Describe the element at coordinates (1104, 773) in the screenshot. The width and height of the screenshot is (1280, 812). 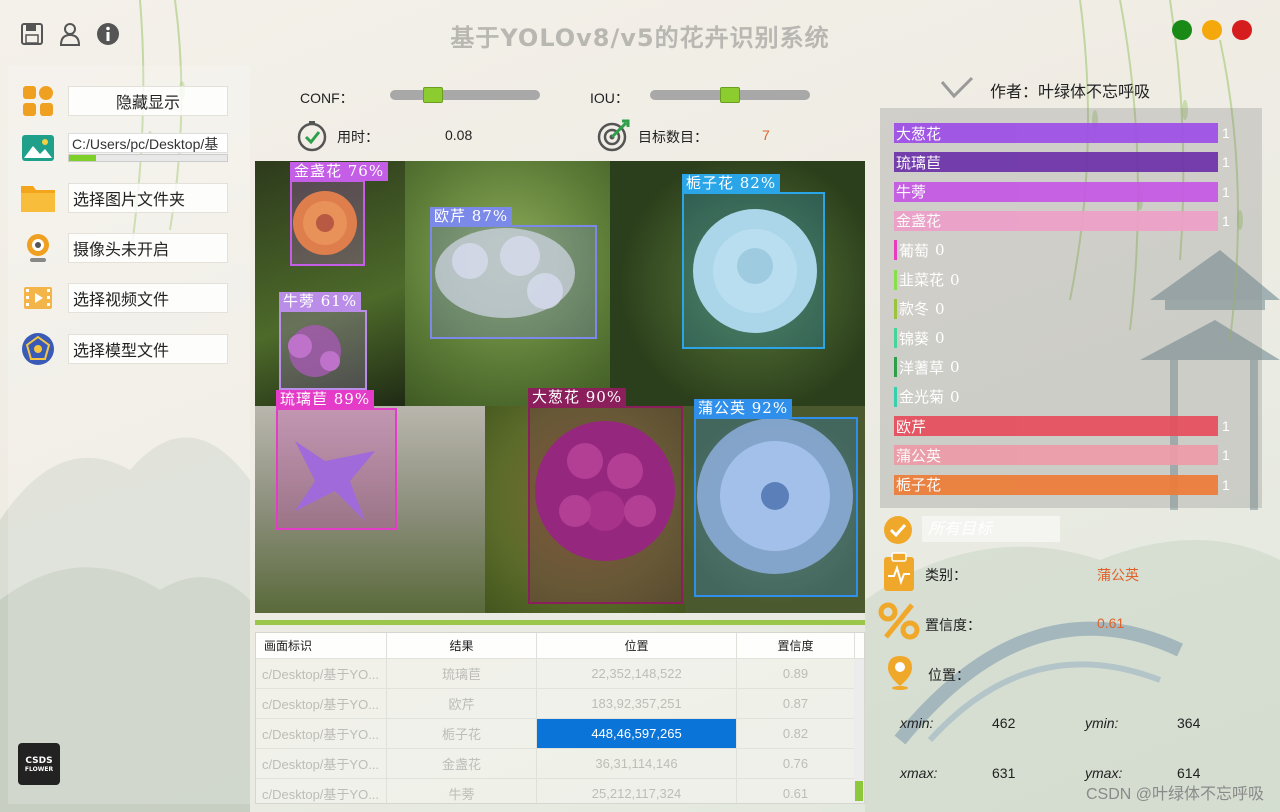
I see `ymax-label: ymax:` at that location.